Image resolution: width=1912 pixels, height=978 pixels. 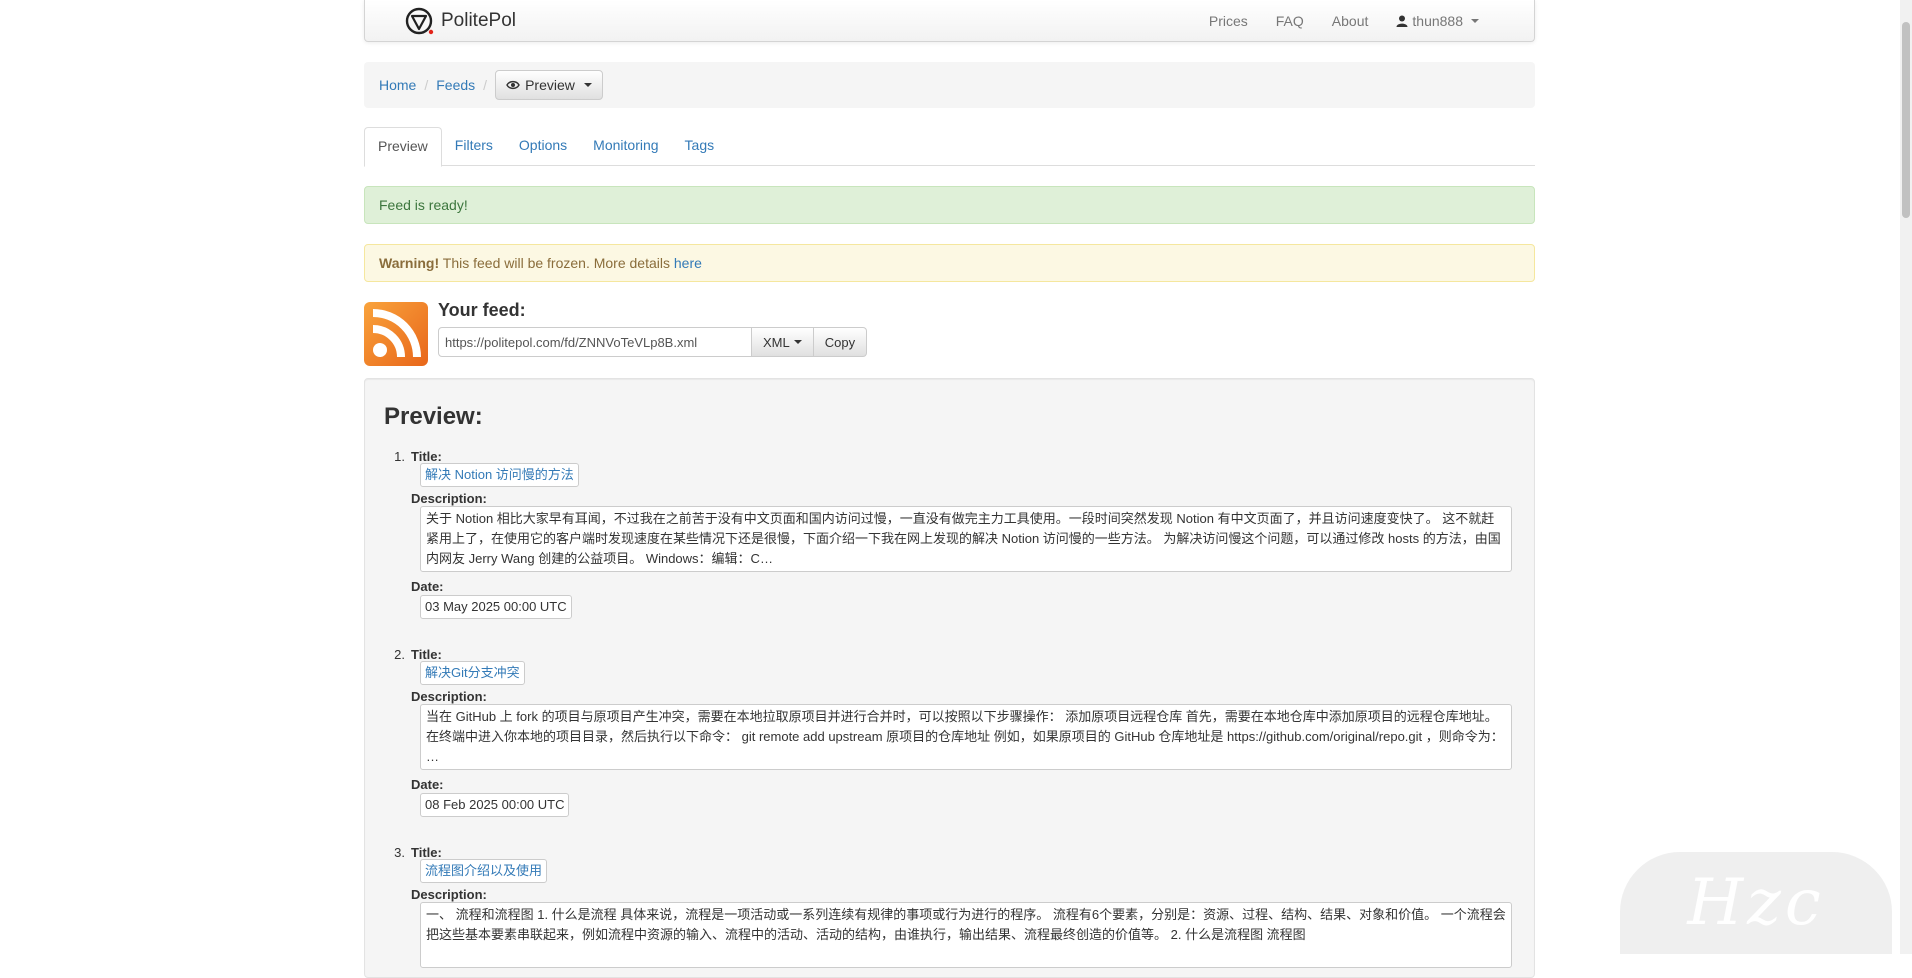 I want to click on item-date: 08 Feb 2025 00:00 UTC, so click(x=495, y=805).